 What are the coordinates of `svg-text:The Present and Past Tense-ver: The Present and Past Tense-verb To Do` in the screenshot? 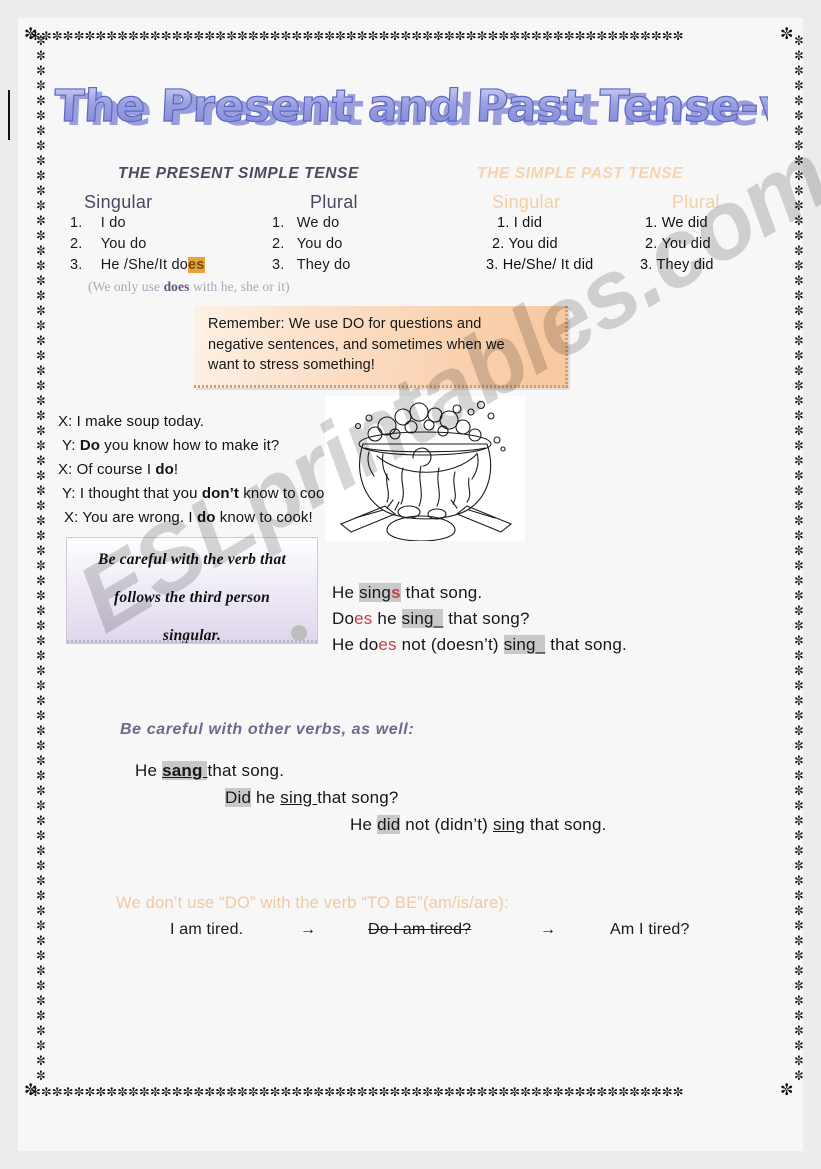 It's located at (410, 106).